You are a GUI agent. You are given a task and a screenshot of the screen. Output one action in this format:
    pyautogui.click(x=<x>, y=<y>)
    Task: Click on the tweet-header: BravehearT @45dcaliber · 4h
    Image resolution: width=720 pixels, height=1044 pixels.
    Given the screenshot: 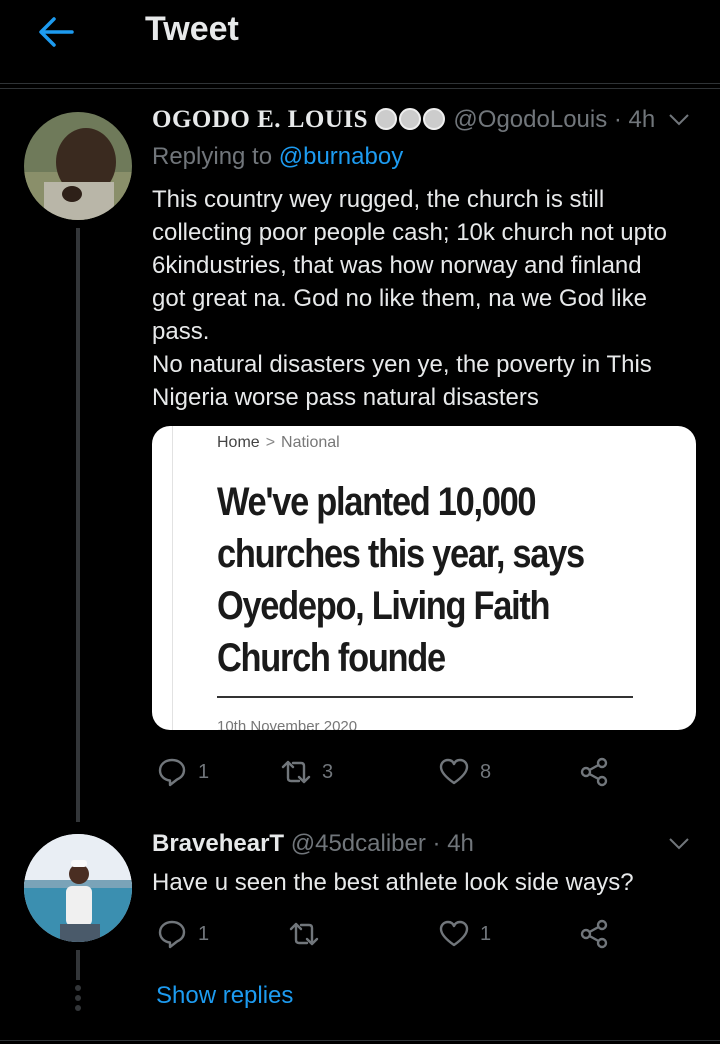 What is the action you would take?
    pyautogui.click(x=313, y=844)
    